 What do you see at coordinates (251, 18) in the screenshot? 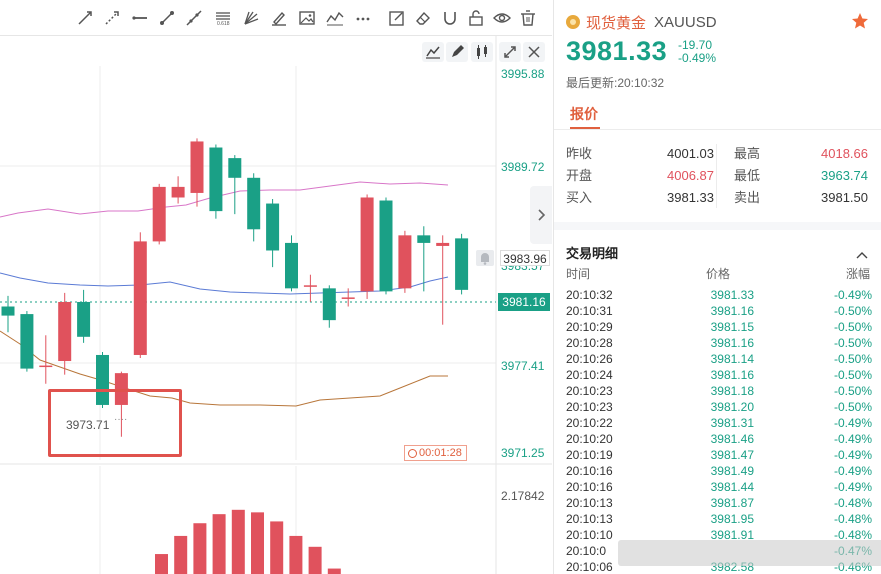
I see `gann-fan-icon` at bounding box center [251, 18].